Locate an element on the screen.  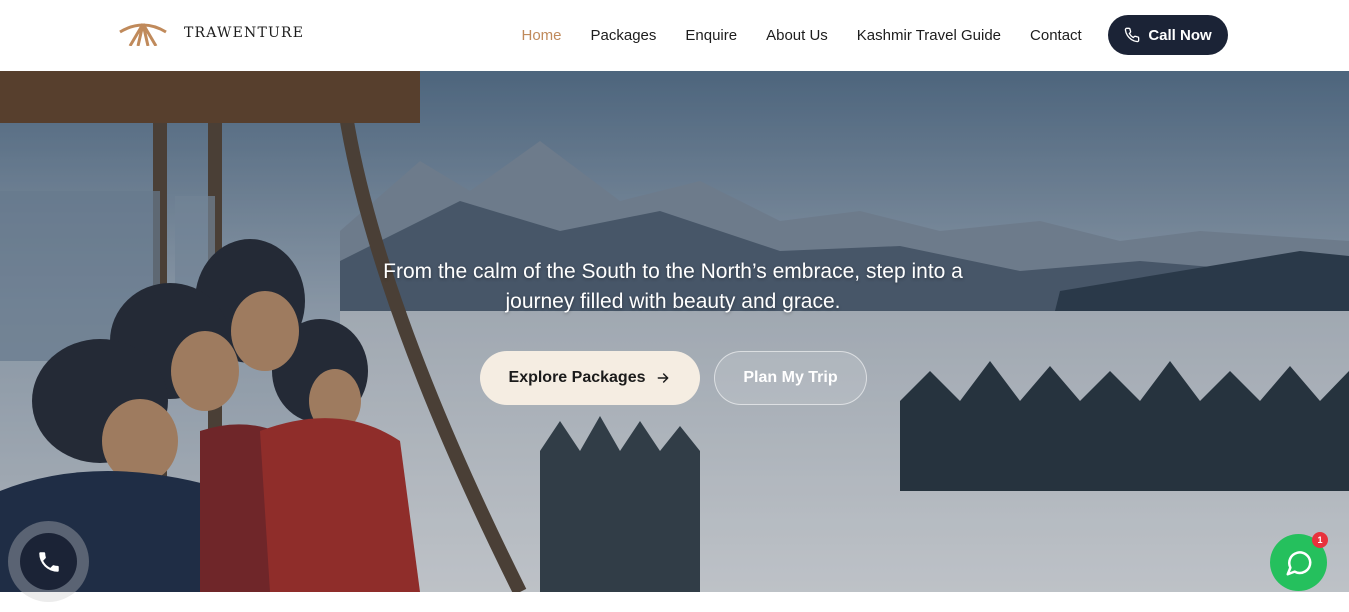
nav-kashmir-travel-guide: Kashmir Travel Guide is located at coordinates (928, 35).